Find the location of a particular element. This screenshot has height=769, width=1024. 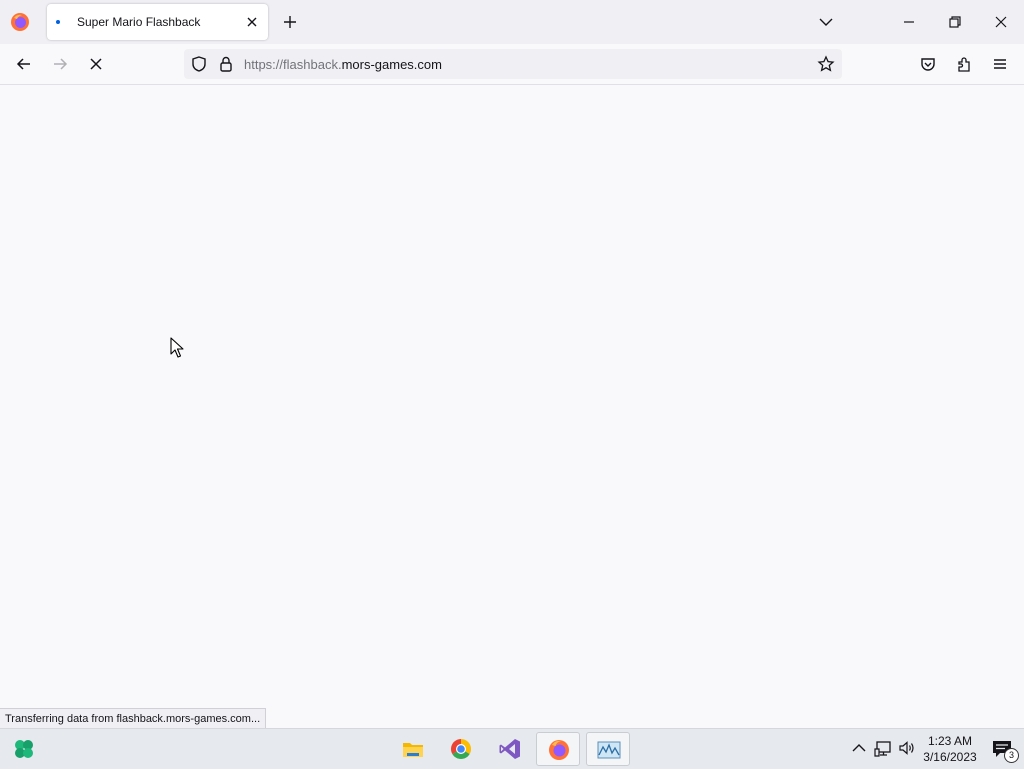

tab-active: Super Mario Flashback is located at coordinates (157, 22).